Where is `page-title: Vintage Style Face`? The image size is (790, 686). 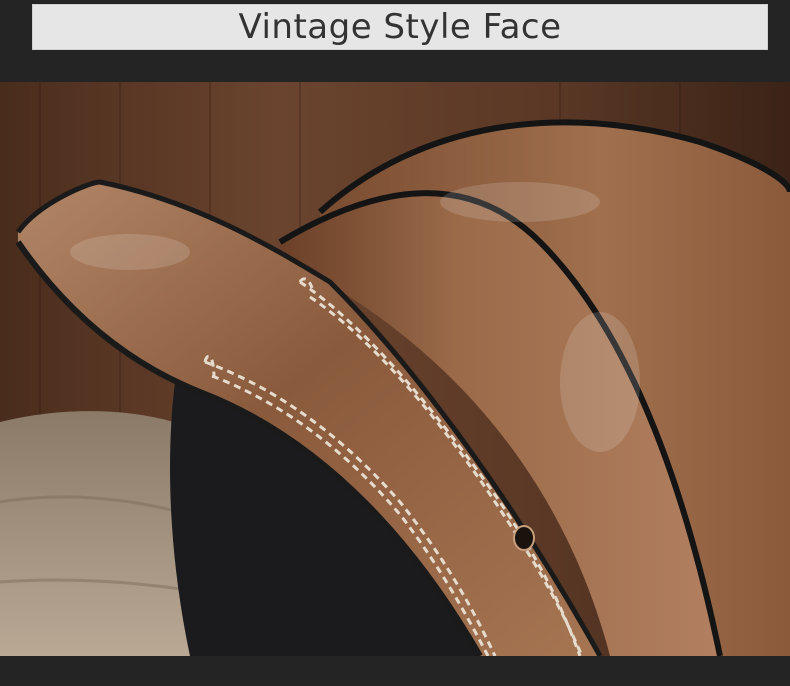 page-title: Vintage Style Face is located at coordinates (400, 27).